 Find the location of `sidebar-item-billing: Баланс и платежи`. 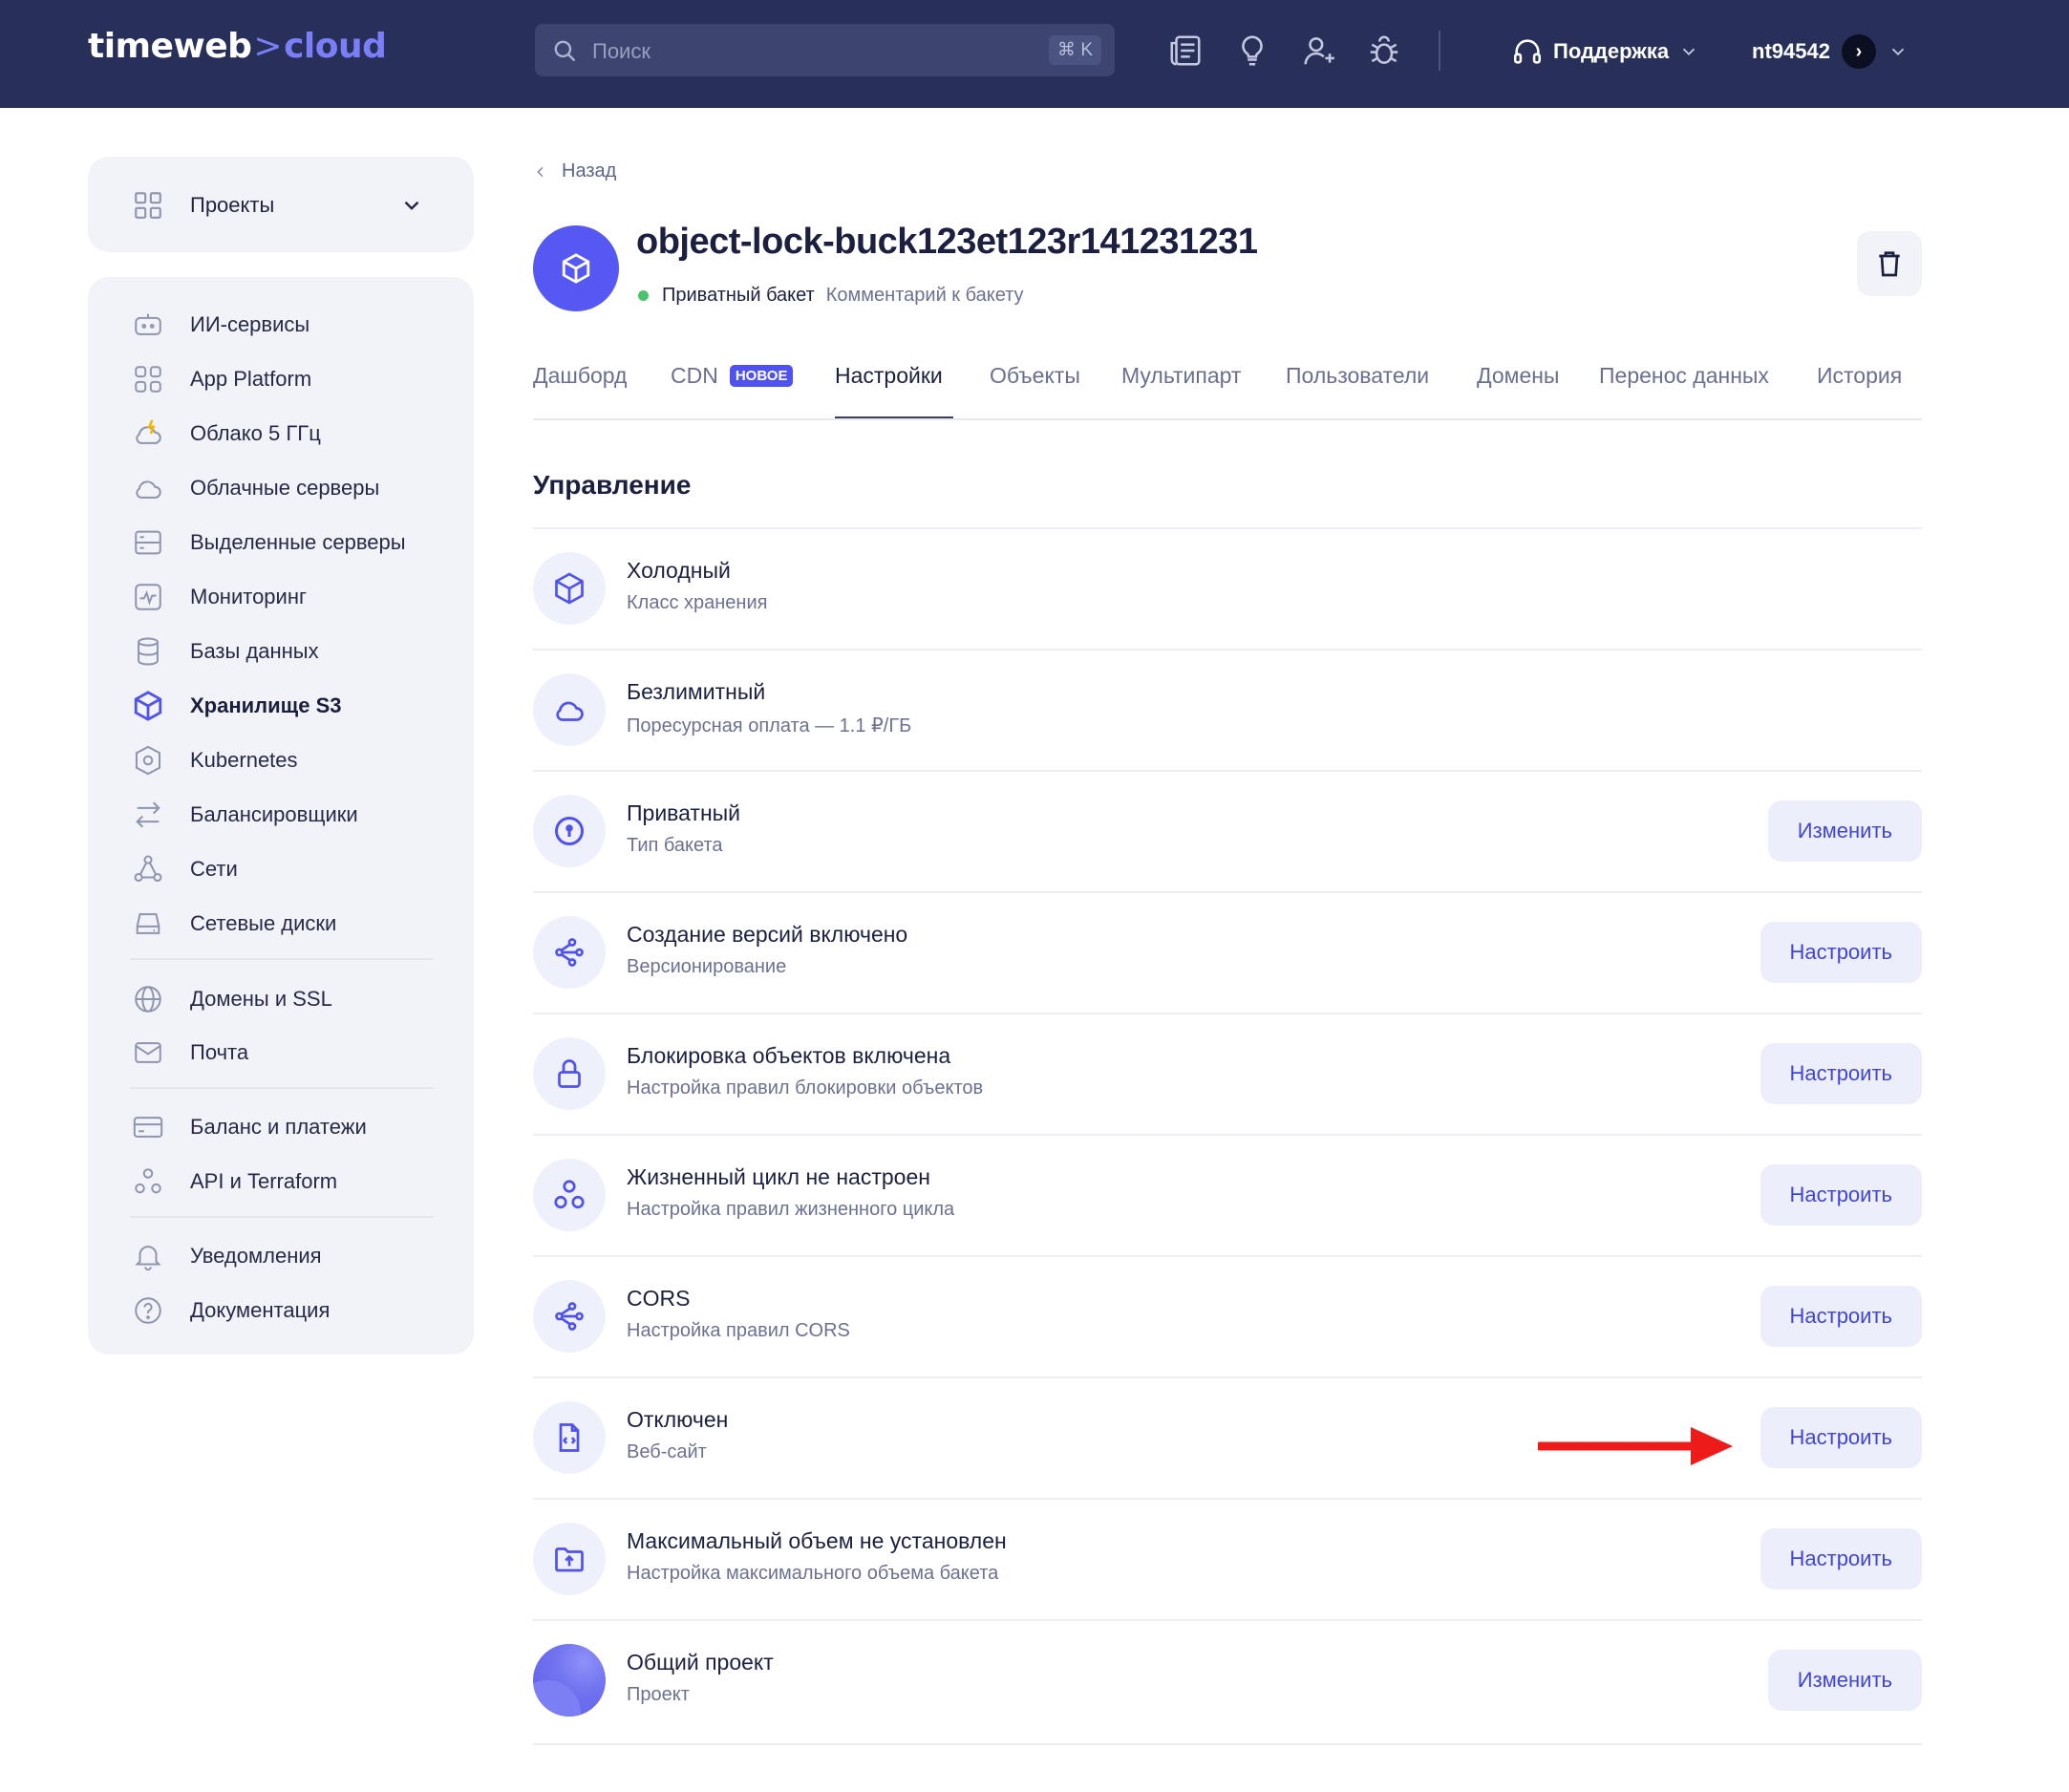

sidebar-item-billing: Баланс и платежи is located at coordinates (249, 1127).